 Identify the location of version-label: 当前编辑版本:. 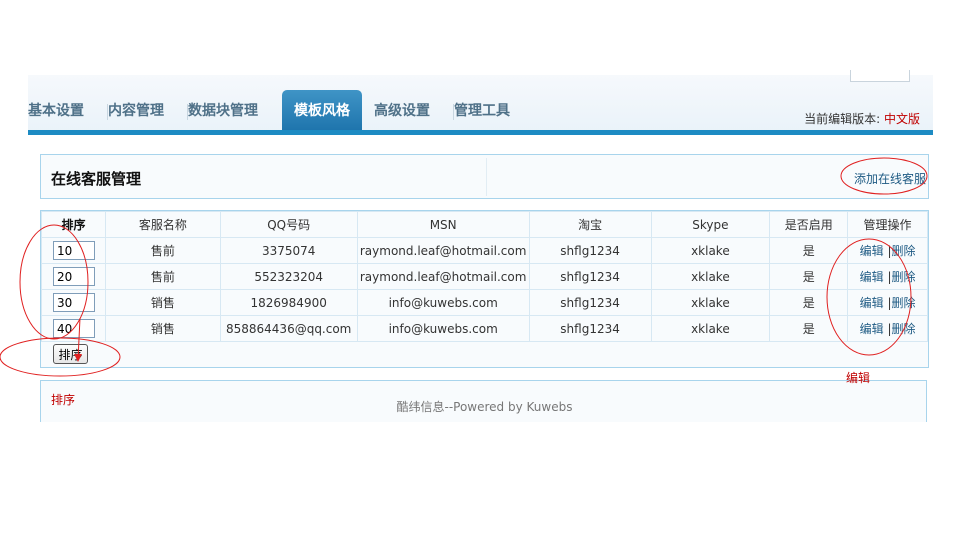
(842, 119).